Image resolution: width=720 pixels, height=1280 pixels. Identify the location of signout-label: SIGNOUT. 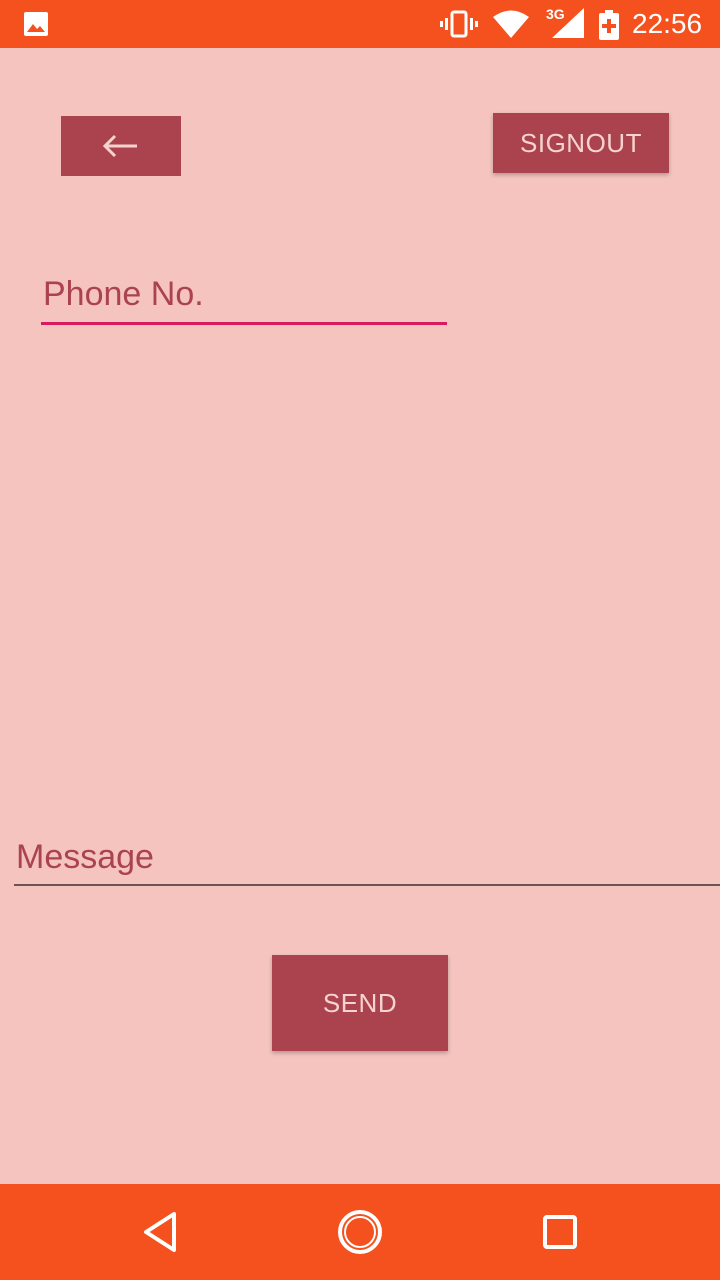
(581, 142).